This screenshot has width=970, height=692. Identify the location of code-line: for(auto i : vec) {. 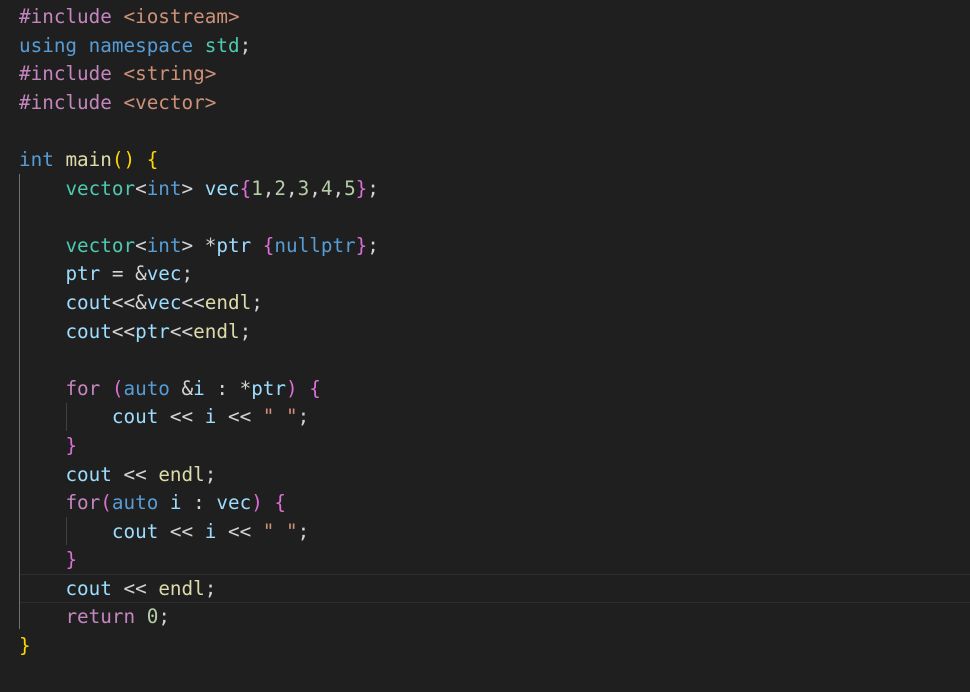
(199, 503).